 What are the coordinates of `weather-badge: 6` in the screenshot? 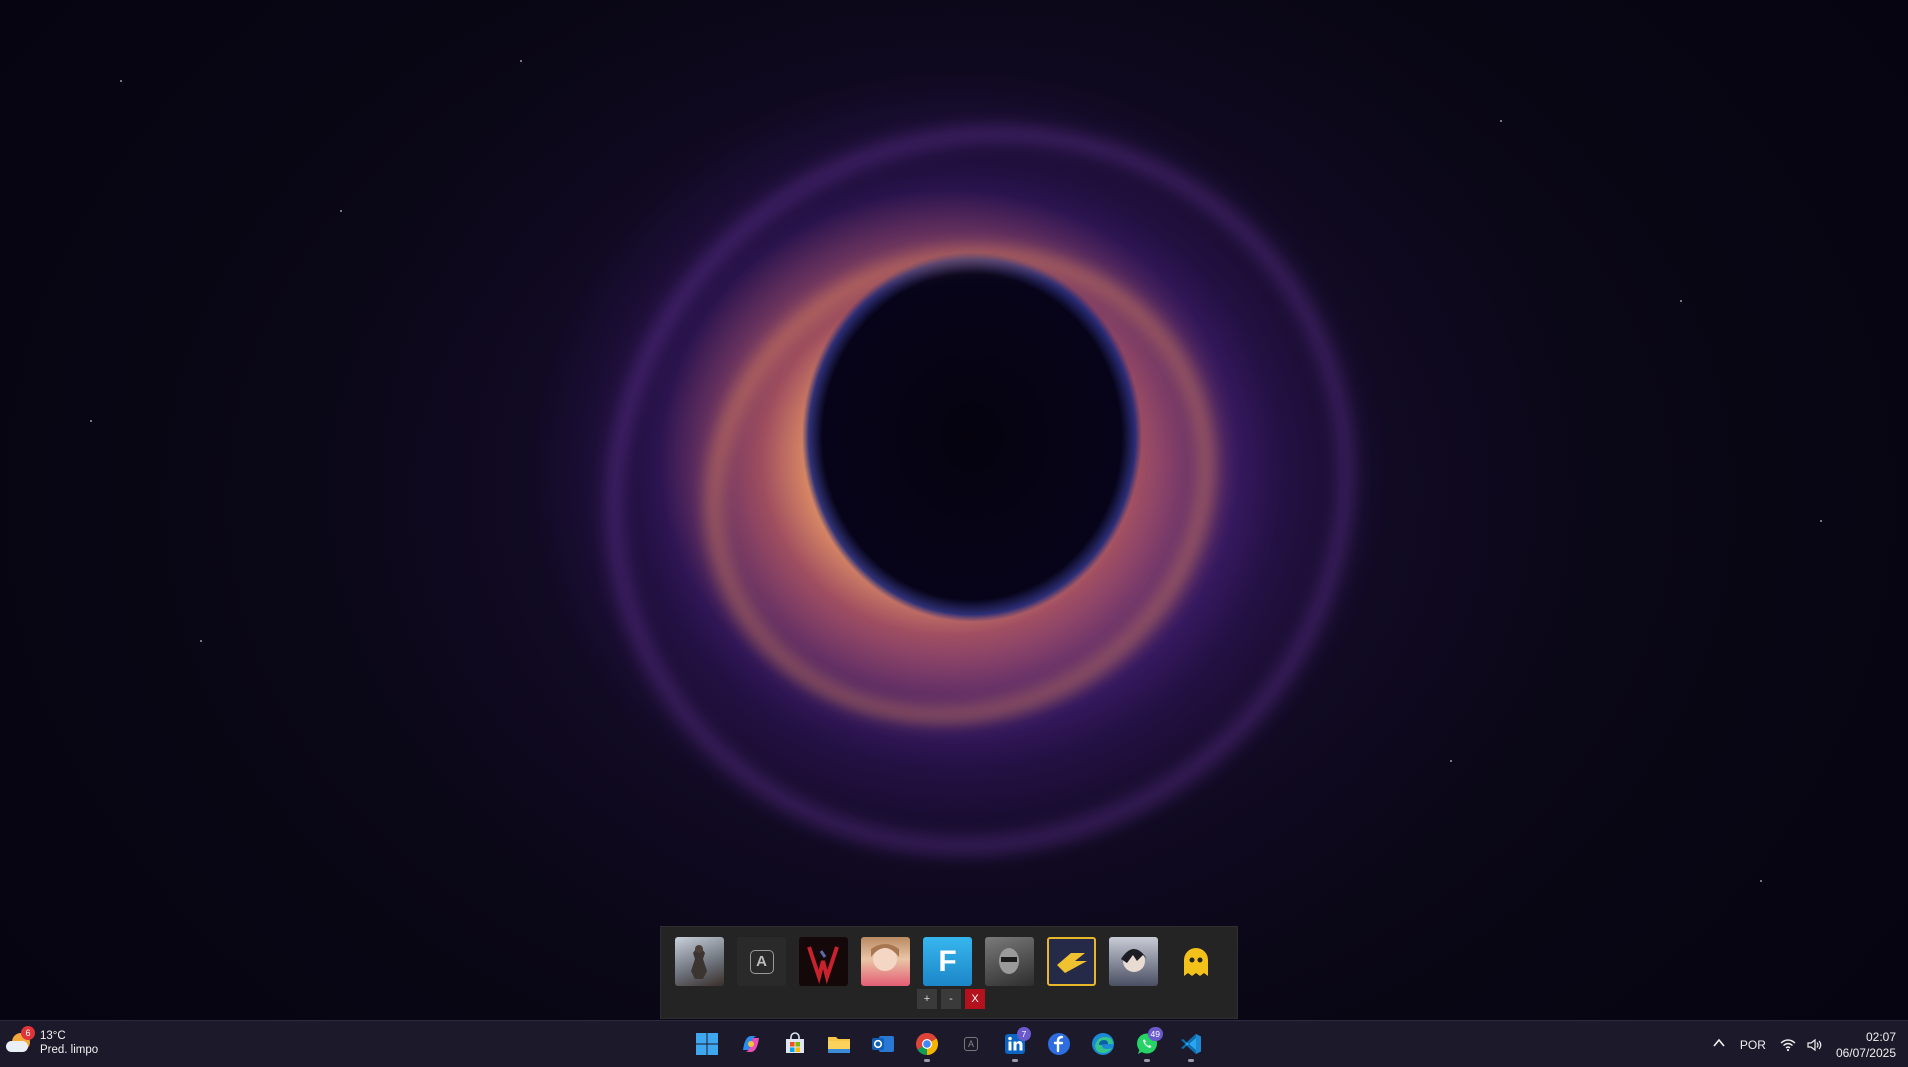 It's located at (28, 1033).